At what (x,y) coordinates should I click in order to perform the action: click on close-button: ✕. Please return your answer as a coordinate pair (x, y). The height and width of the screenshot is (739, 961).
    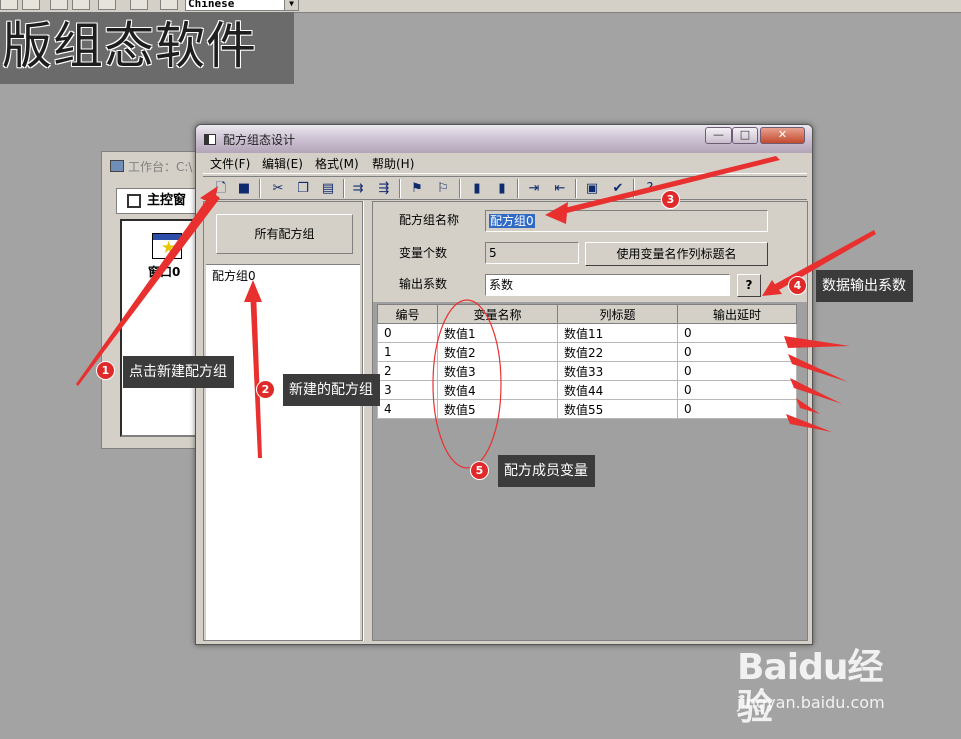
    Looking at the image, I should click on (782, 135).